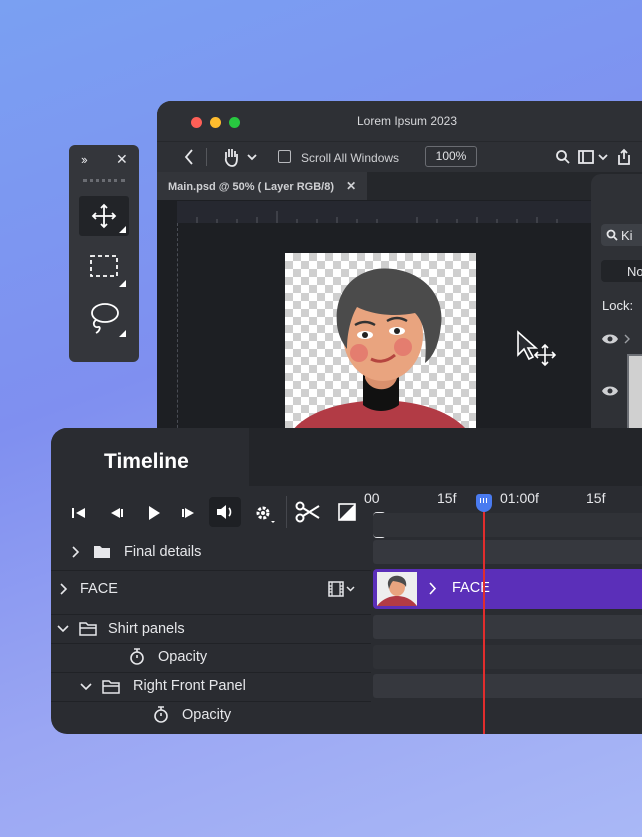 Image resolution: width=642 pixels, height=837 pixels. Describe the element at coordinates (163, 552) in the screenshot. I see `layer-label: Final details` at that location.